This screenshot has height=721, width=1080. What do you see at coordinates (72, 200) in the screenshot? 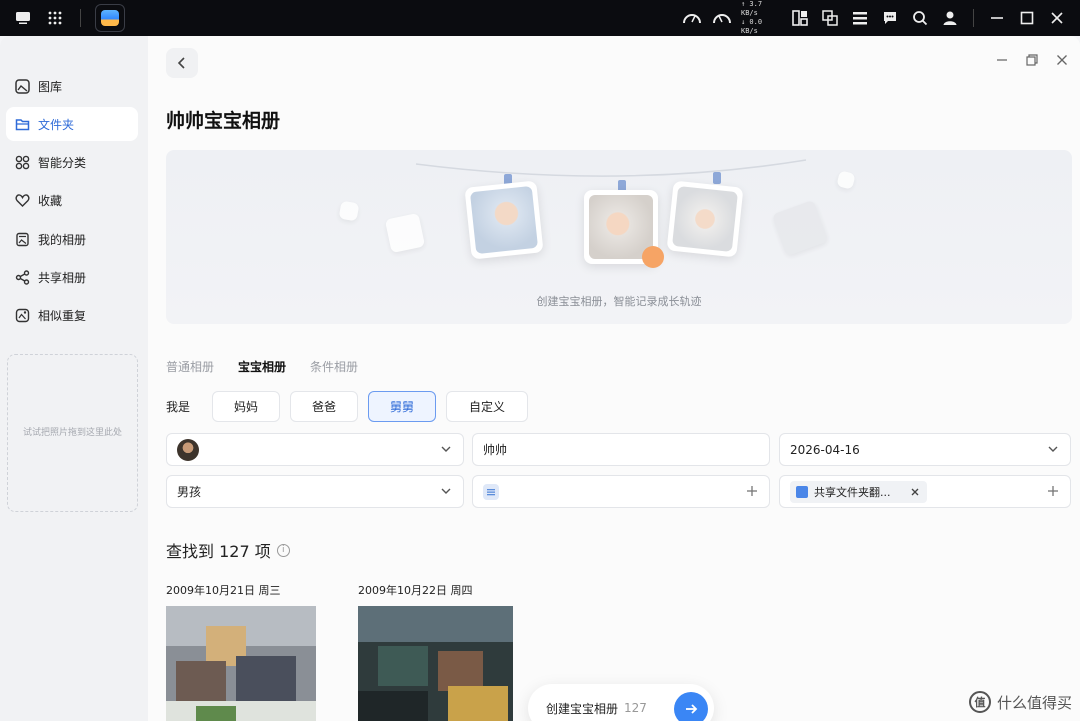
I see `sidebar-item-favorites: 收藏` at bounding box center [72, 200].